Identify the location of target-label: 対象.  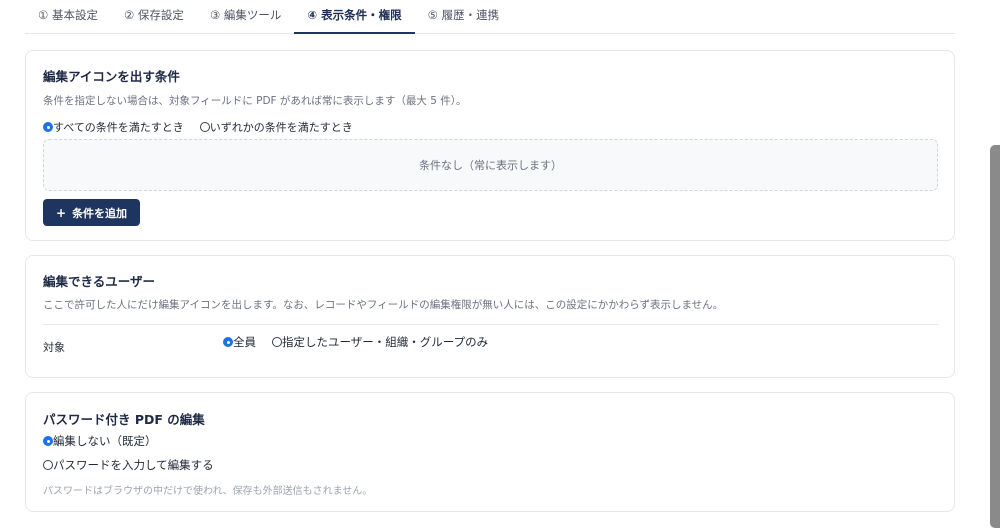
(54, 347).